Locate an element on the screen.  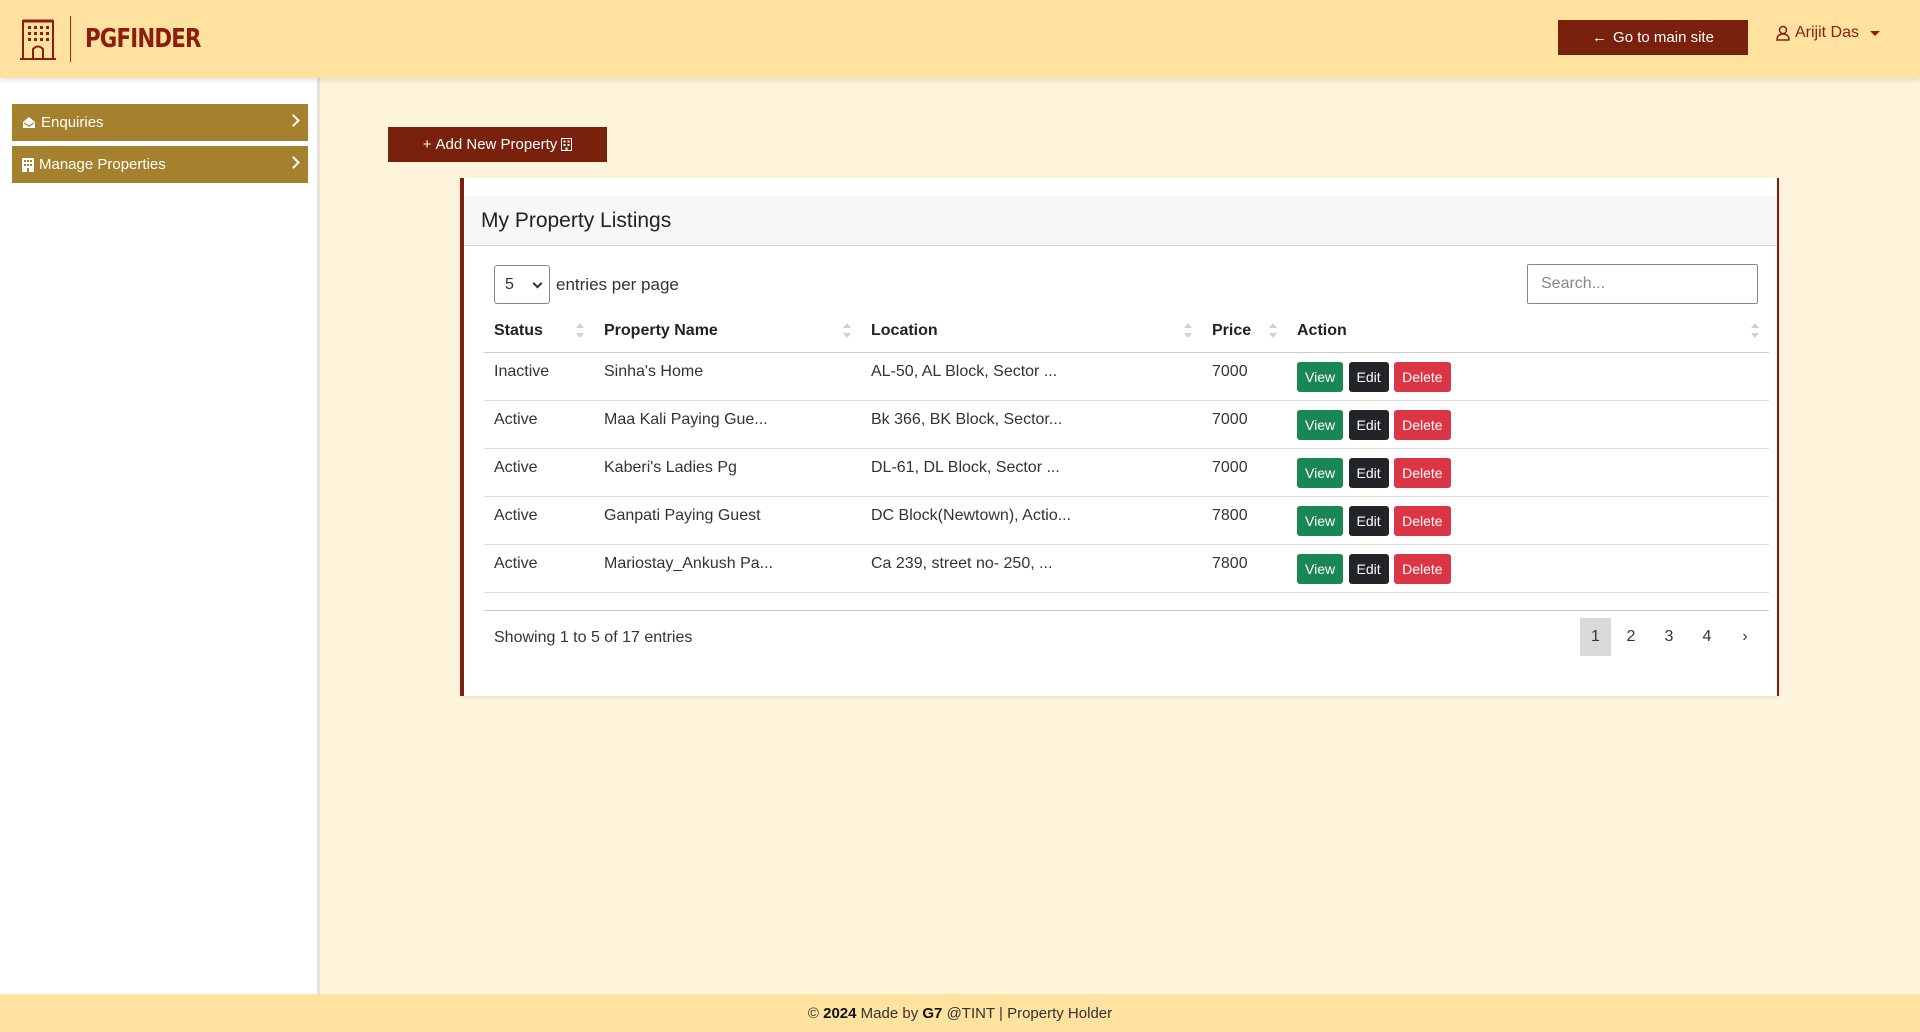
search-input is located at coordinates (1642, 284).